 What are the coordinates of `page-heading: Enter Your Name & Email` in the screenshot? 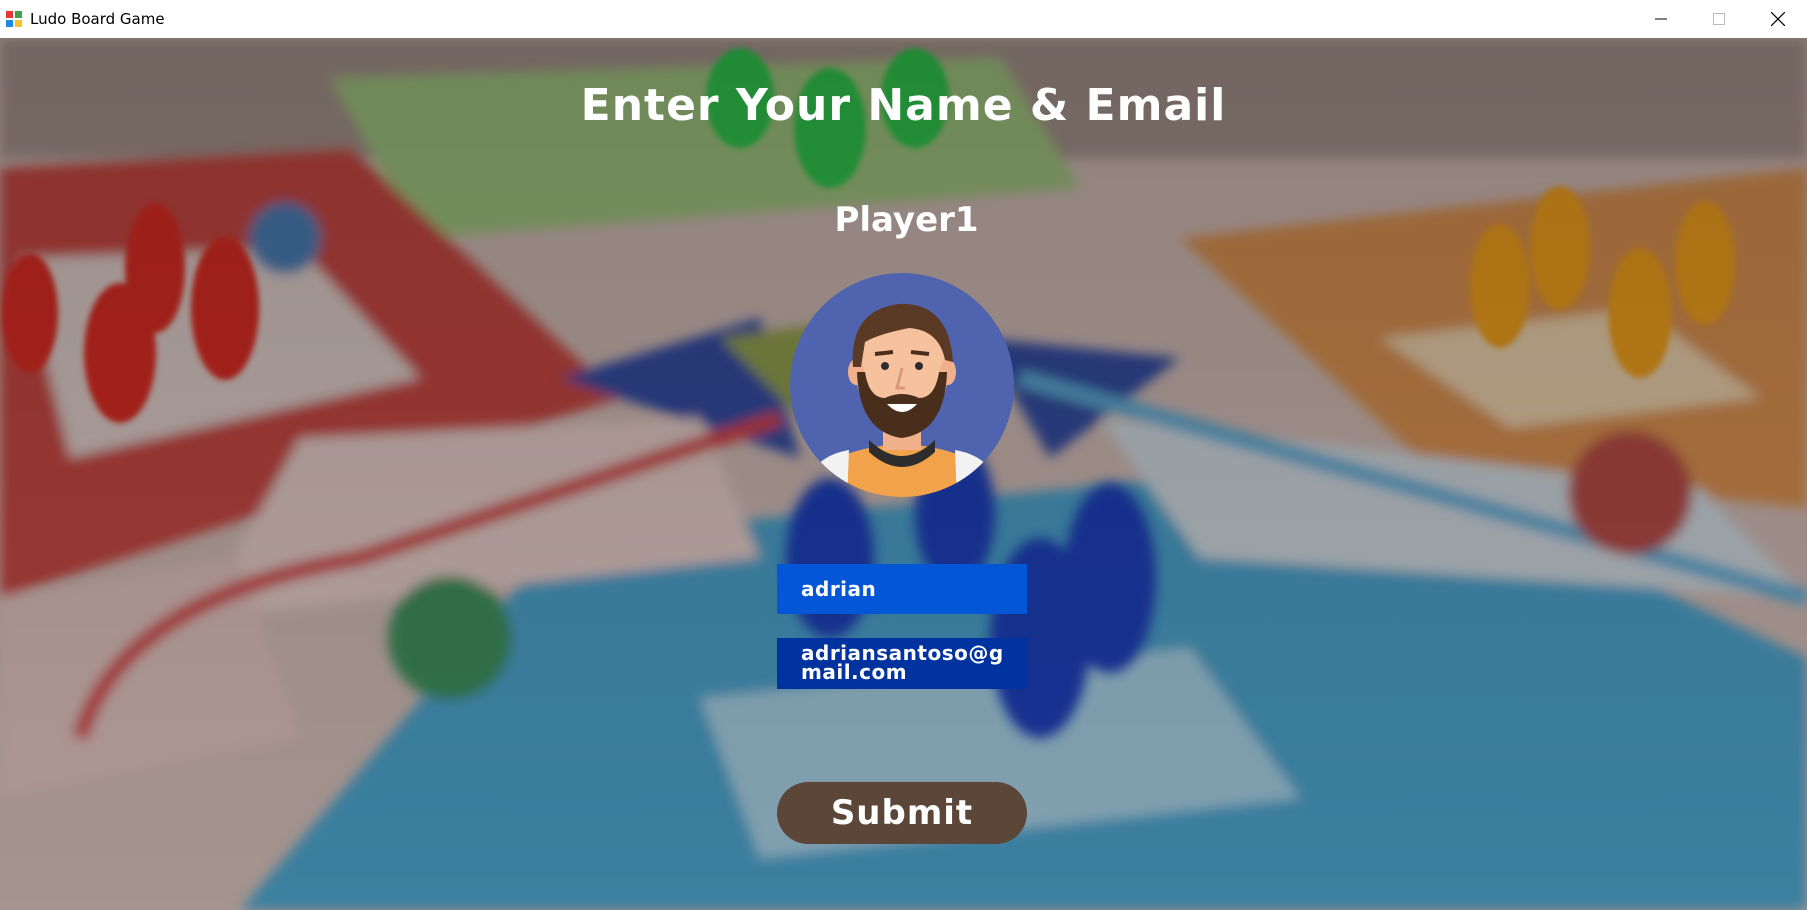 It's located at (903, 105).